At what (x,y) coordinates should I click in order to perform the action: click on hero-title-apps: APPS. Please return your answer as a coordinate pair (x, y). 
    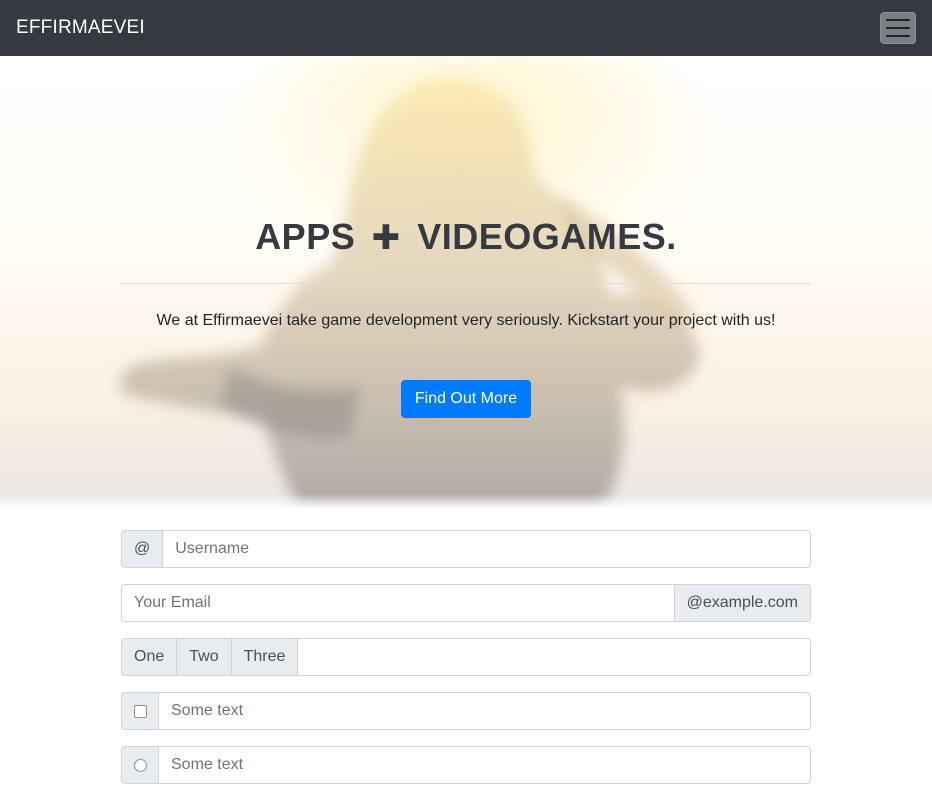
    Looking at the image, I should click on (305, 236).